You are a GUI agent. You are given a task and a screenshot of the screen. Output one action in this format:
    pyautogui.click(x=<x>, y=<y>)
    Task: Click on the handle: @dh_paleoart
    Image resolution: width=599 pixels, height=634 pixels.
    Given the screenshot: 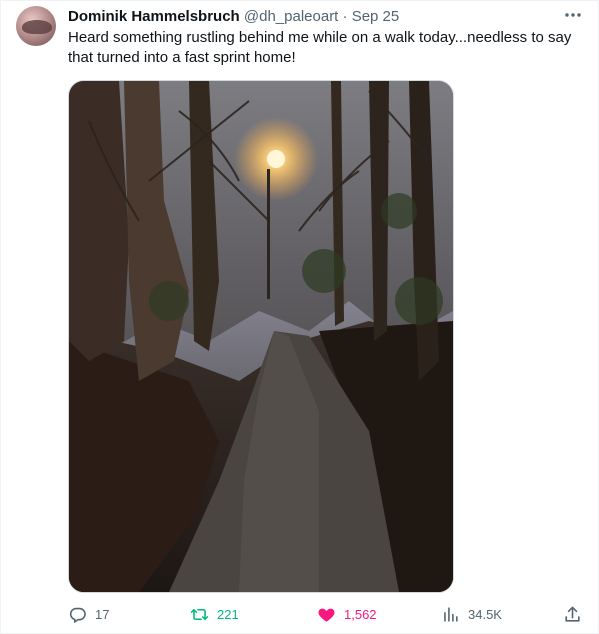 What is the action you would take?
    pyautogui.click(x=291, y=16)
    